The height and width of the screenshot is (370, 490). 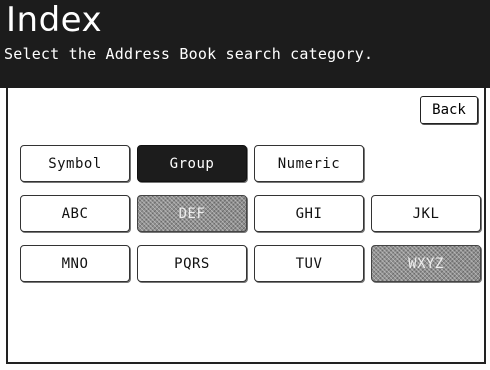 I want to click on back-button: Back, so click(x=449, y=110).